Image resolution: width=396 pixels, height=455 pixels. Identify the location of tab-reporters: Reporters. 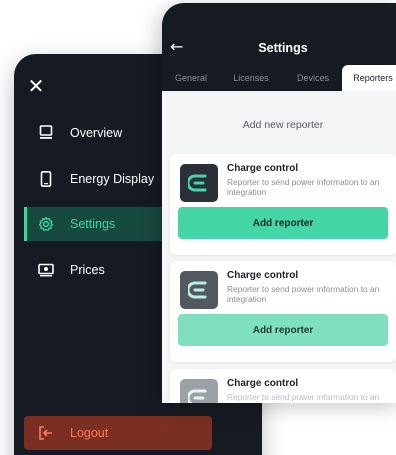
(369, 78).